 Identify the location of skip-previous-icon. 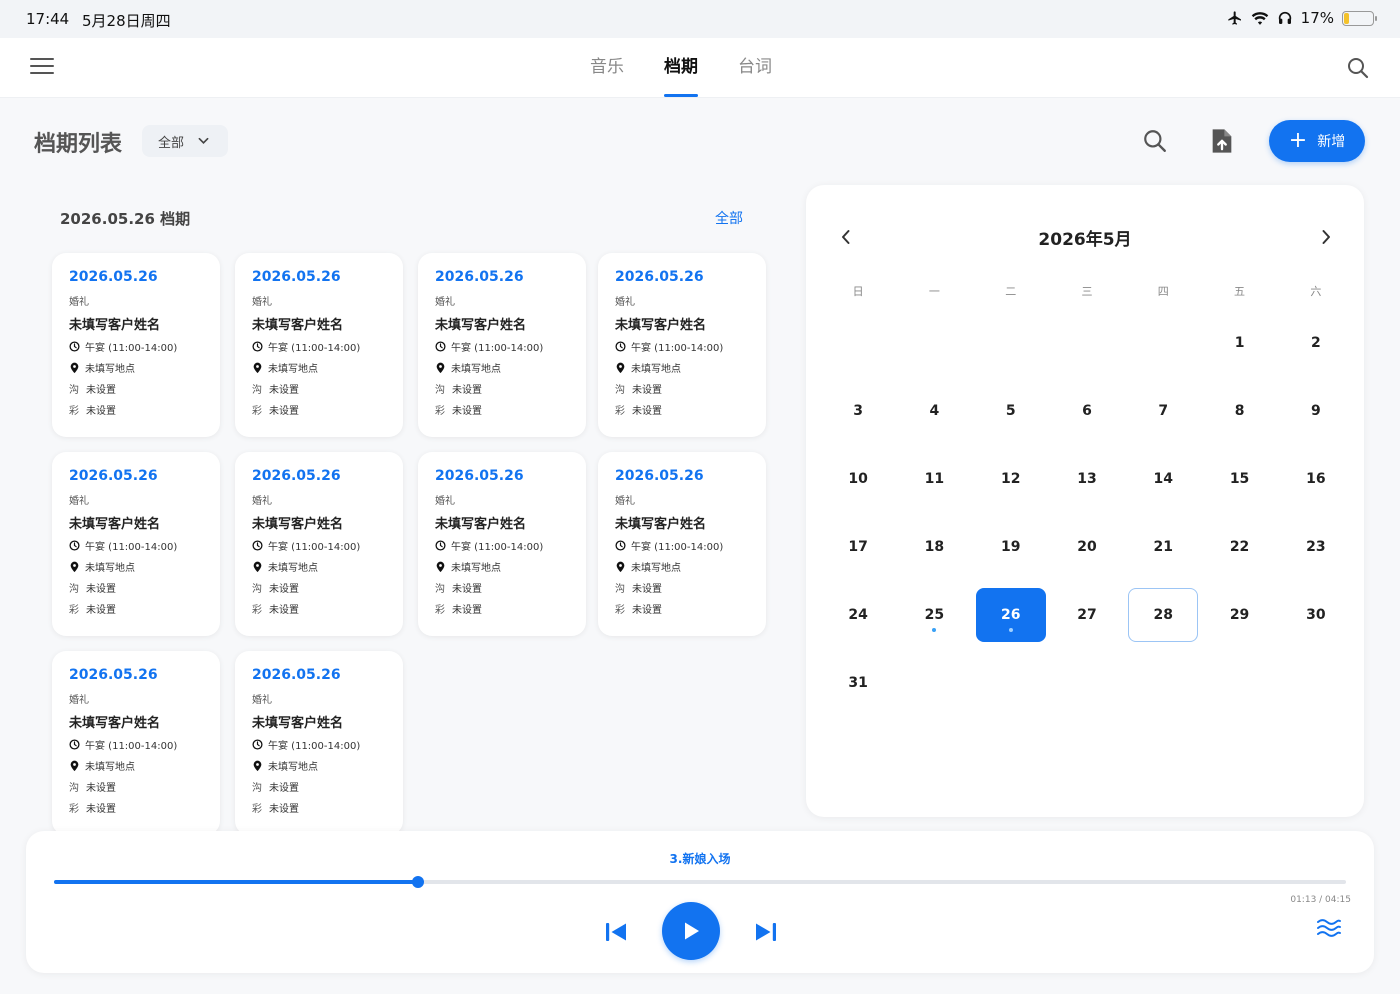
(616, 932).